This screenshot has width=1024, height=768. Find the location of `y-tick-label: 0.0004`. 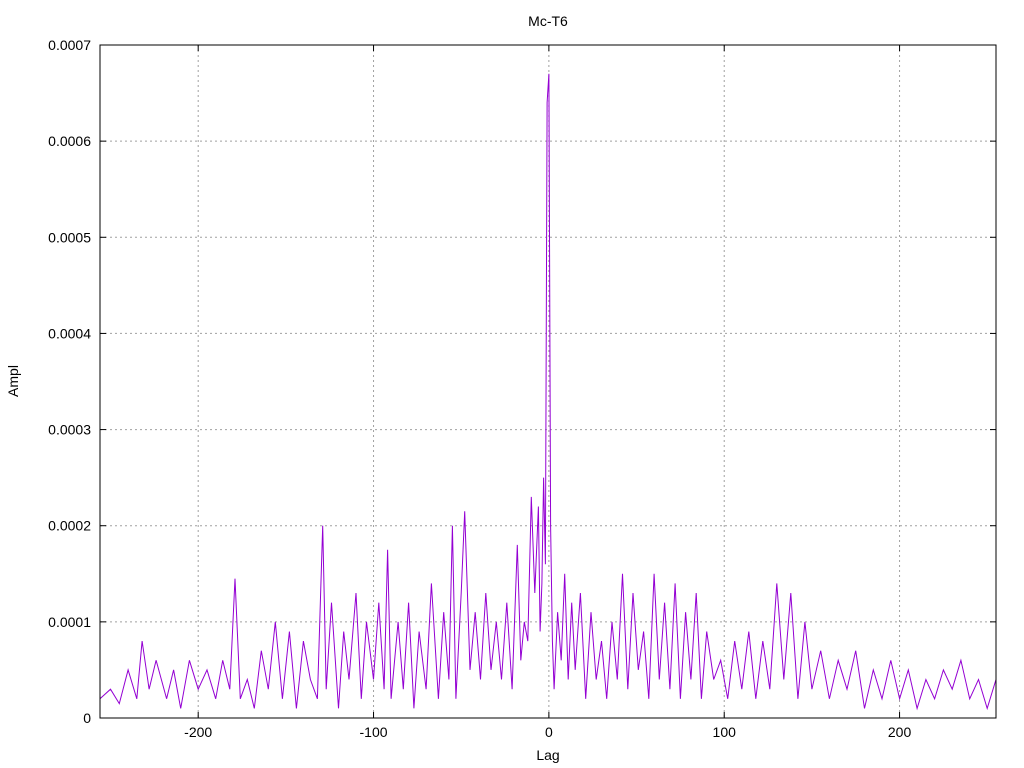

y-tick-label: 0.0004 is located at coordinates (69, 333).